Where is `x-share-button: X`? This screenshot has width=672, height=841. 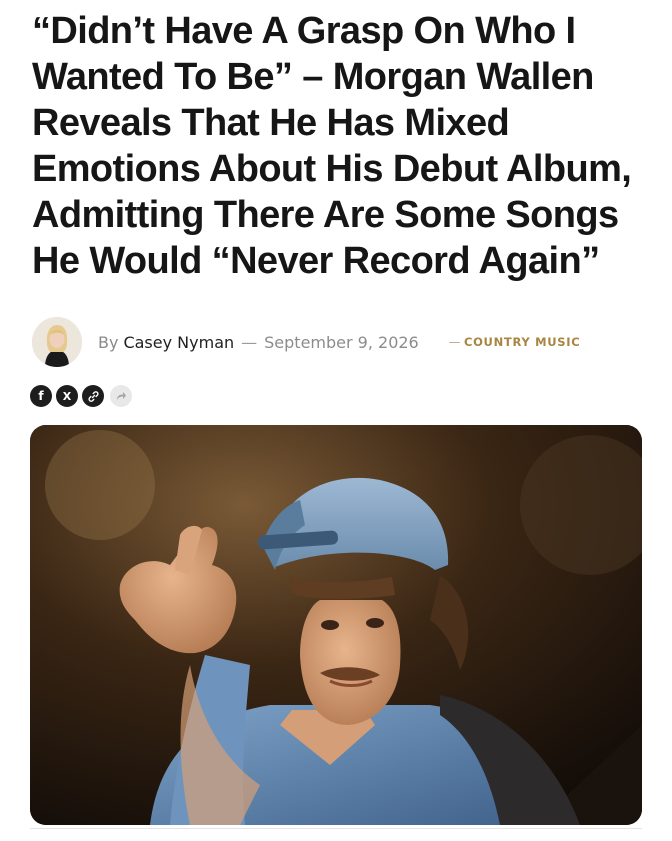 x-share-button: X is located at coordinates (67, 396).